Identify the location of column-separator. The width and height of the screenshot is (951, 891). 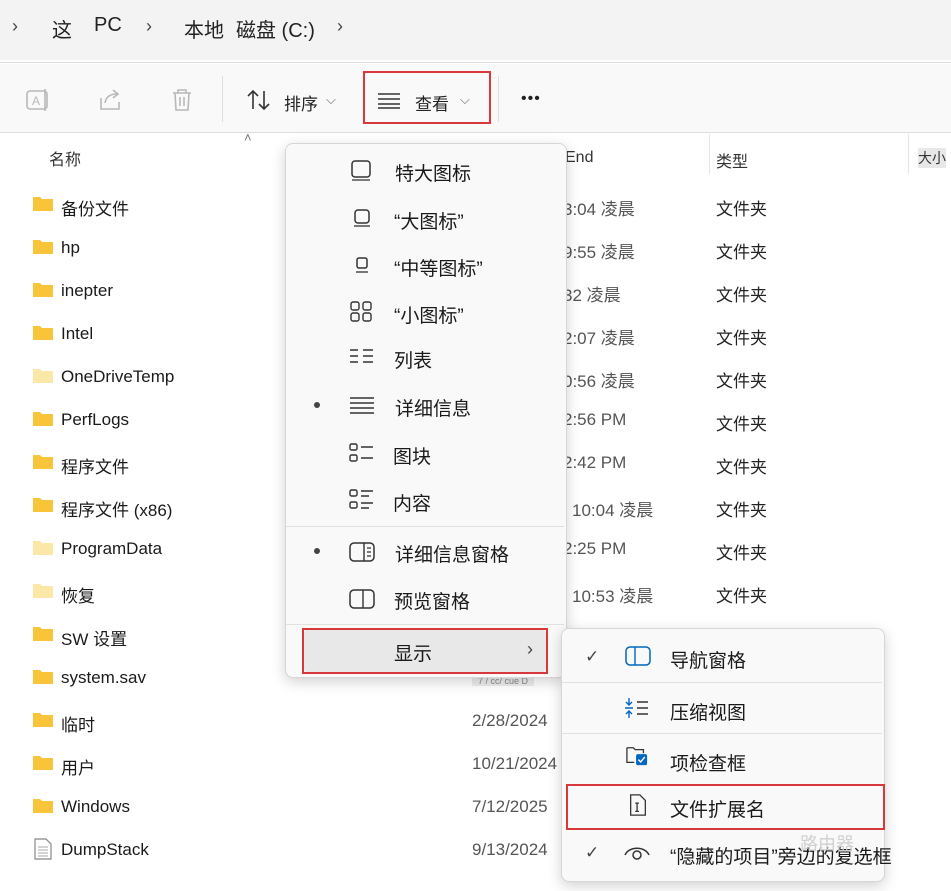
(908, 154).